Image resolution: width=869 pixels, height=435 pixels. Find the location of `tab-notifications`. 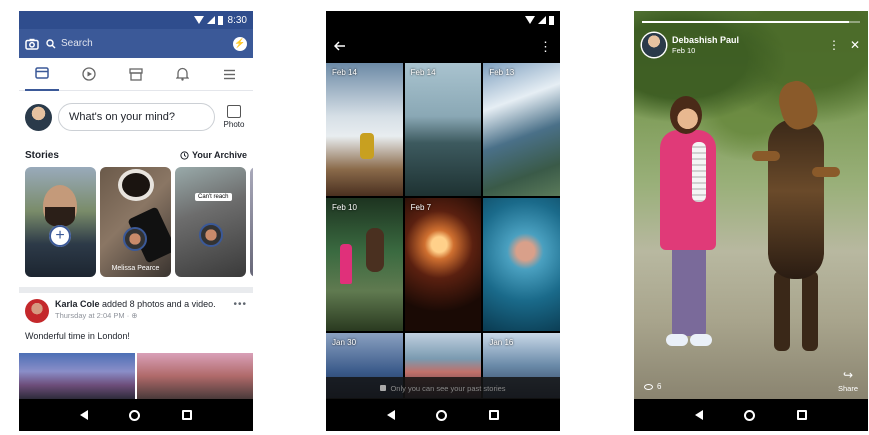

tab-notifications is located at coordinates (183, 74).